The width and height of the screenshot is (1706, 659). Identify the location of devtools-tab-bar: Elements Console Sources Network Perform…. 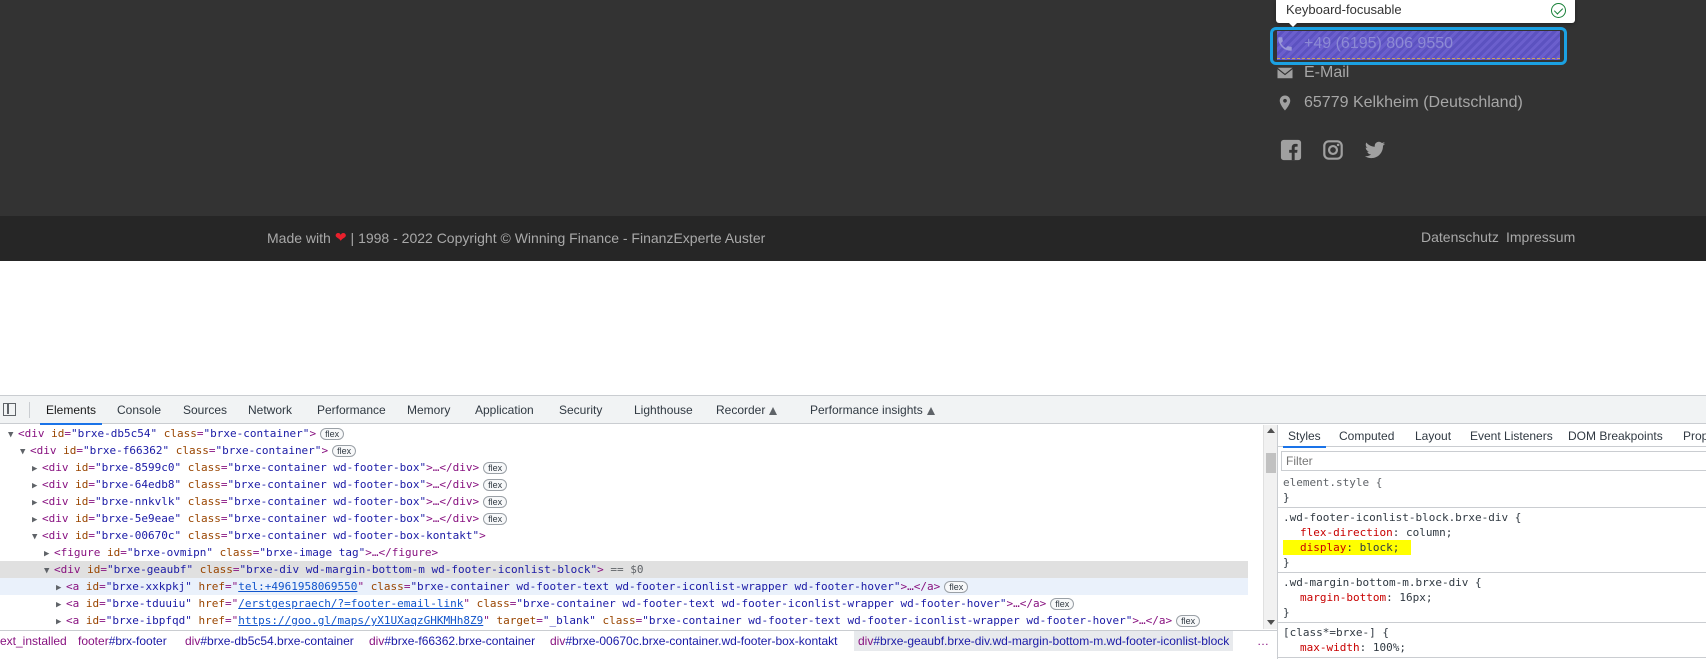
(853, 410).